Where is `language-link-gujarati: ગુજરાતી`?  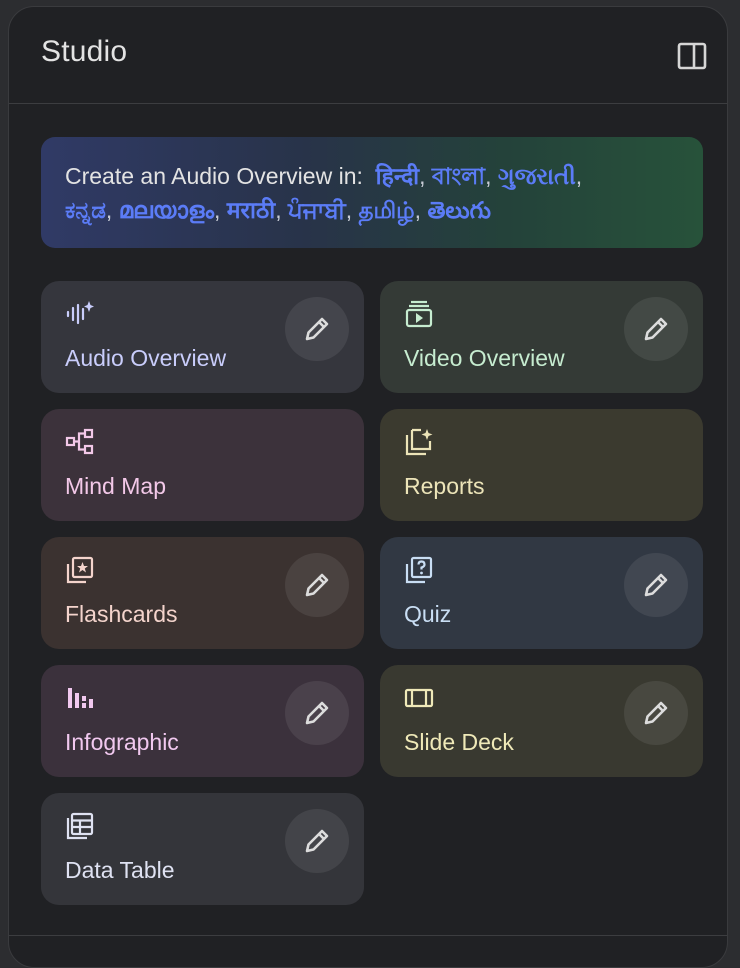 language-link-gujarati: ગુજરાતી is located at coordinates (537, 176).